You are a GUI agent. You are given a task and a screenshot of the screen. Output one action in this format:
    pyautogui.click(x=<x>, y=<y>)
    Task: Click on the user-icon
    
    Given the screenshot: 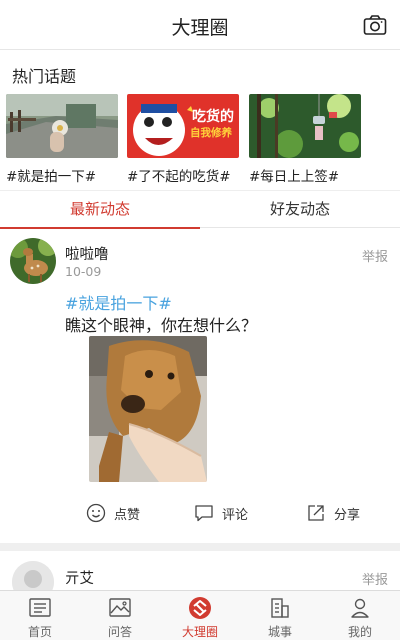 What is the action you would take?
    pyautogui.click(x=360, y=608)
    